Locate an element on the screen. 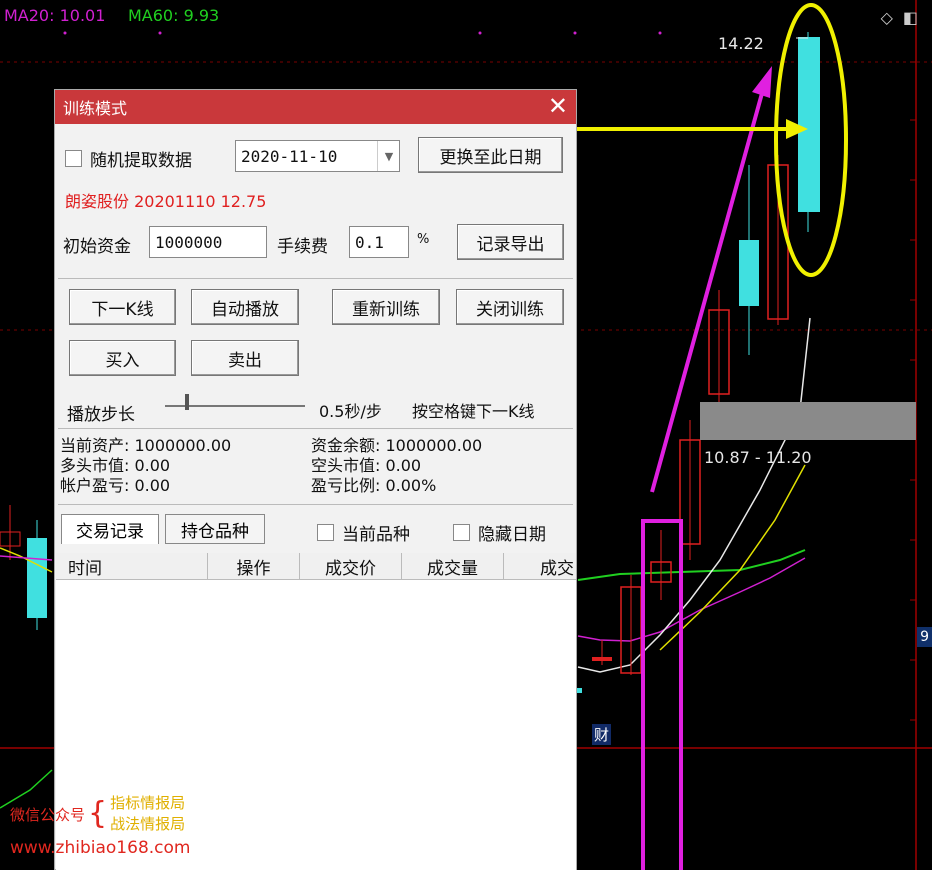  current-assets: 当前资产: 1000000.00 is located at coordinates (146, 445).